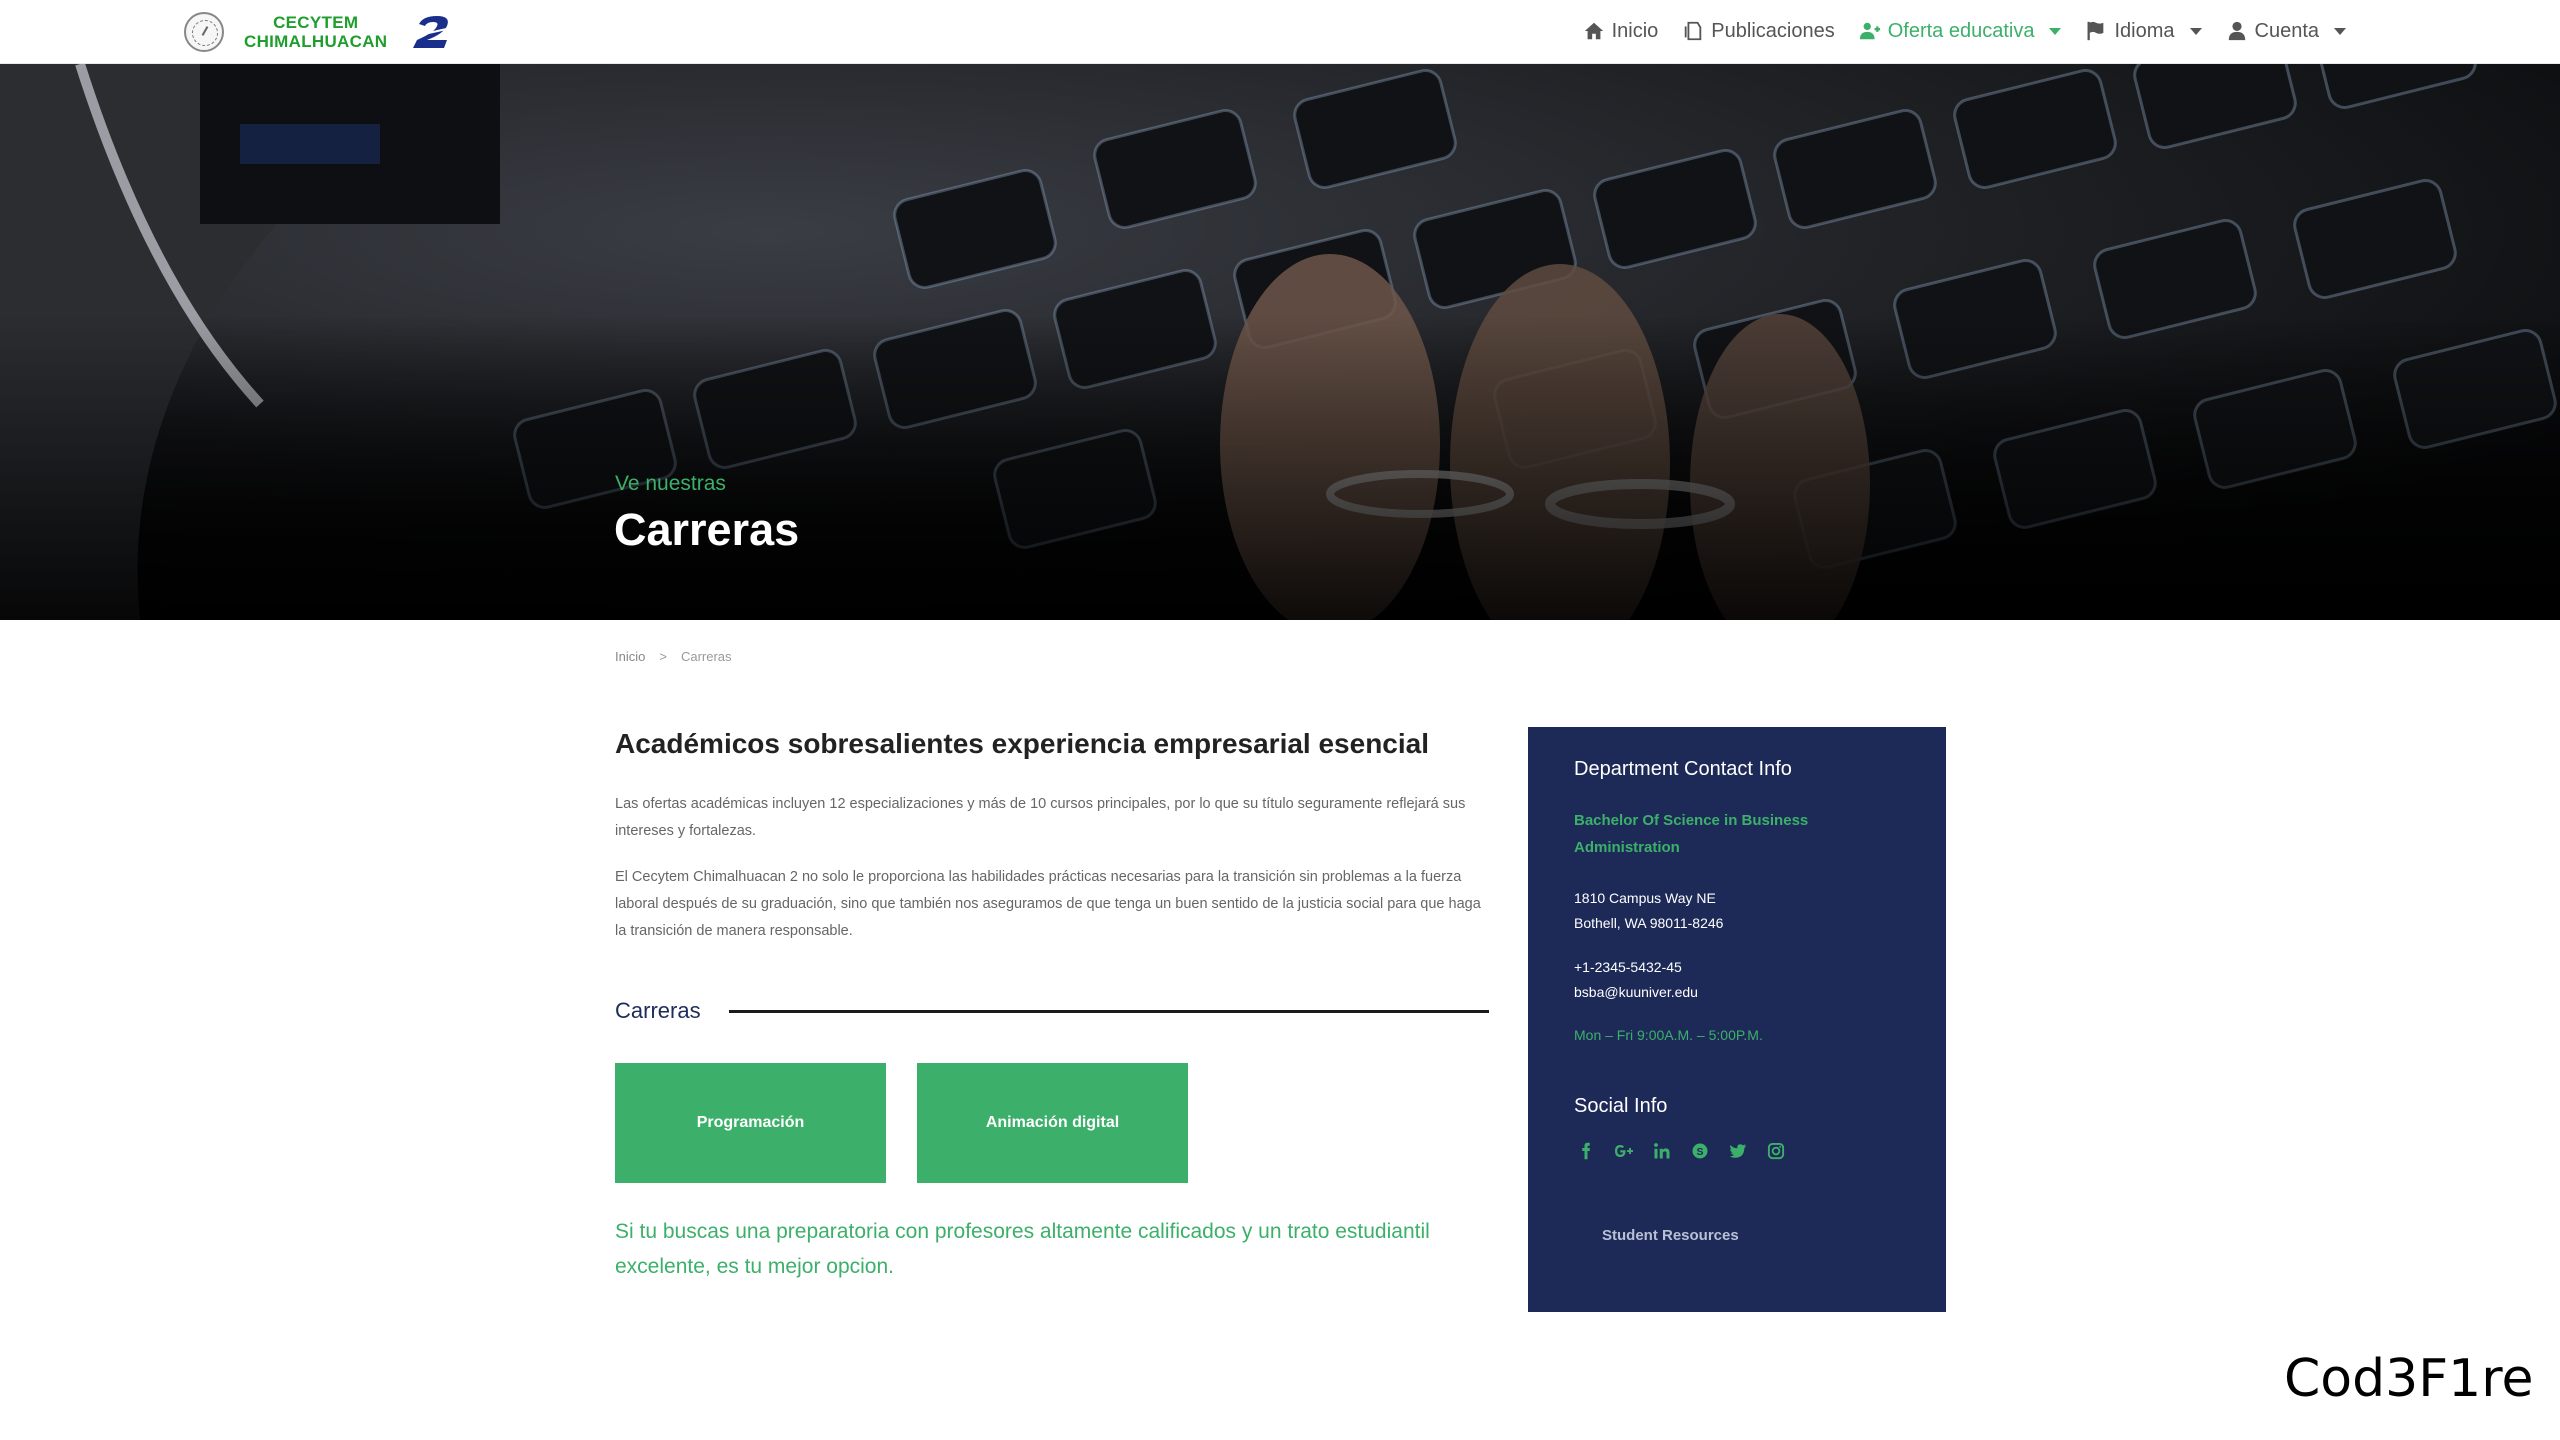 The image size is (2560, 1440). I want to click on nav-cuenta: Cuenta, so click(2286, 31).